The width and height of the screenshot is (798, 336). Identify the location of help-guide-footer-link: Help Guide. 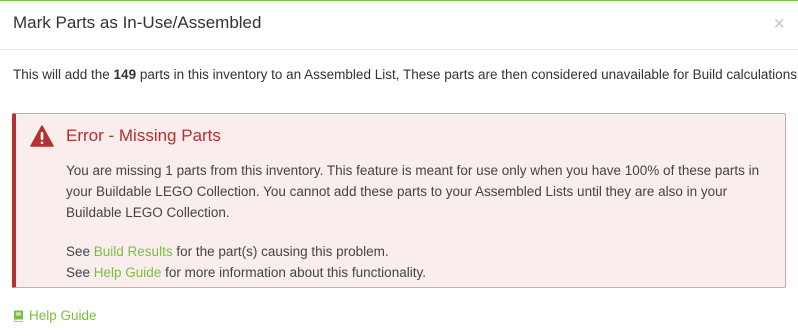
(55, 315).